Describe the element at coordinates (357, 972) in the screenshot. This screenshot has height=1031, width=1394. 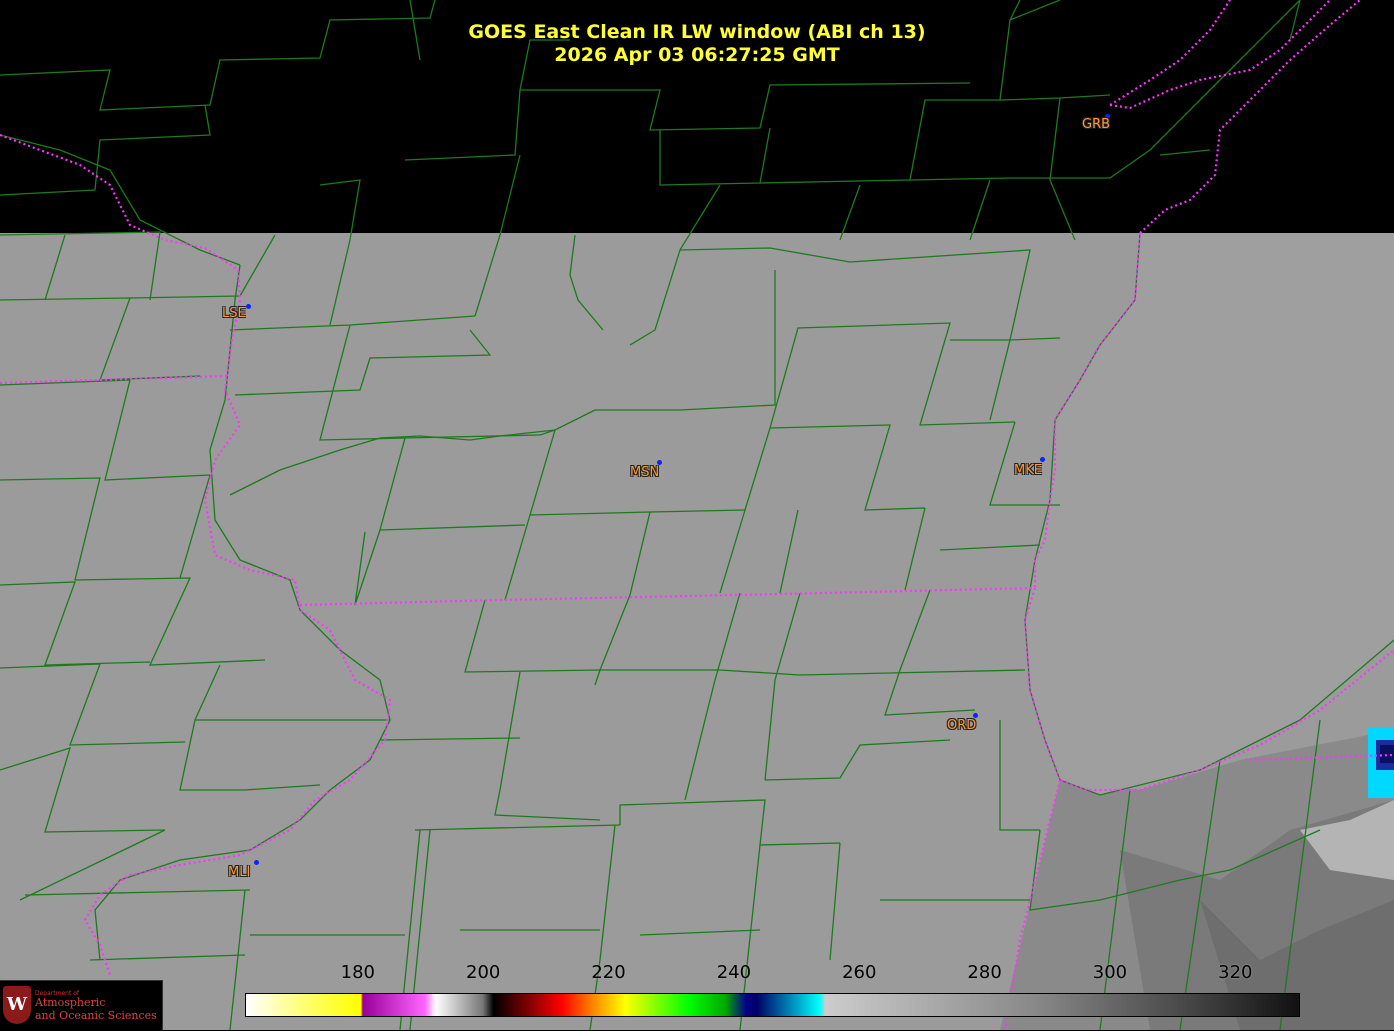
I see `colorbar-tick-180: 180` at that location.